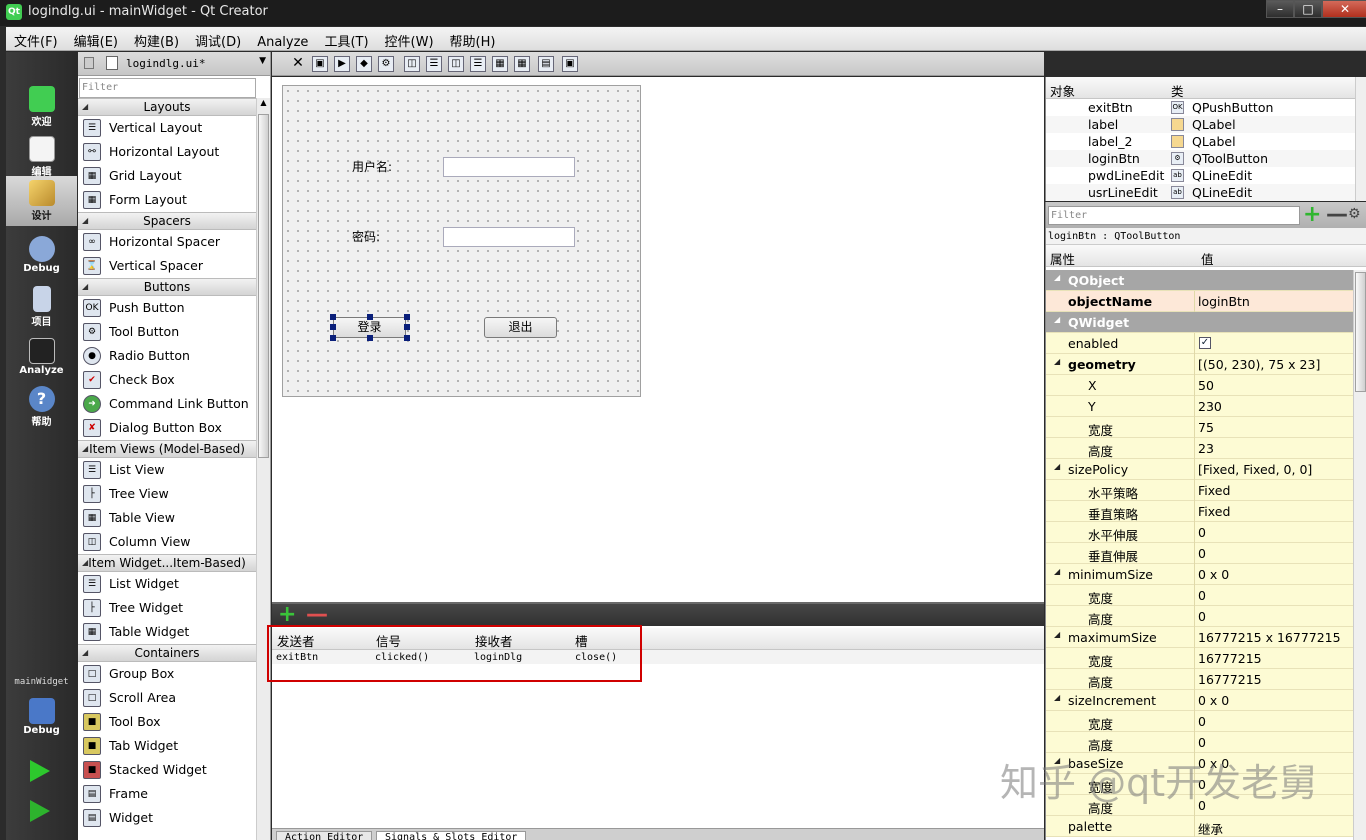  What do you see at coordinates (500, 64) in the screenshot?
I see `layout-form-icon: ▦` at bounding box center [500, 64].